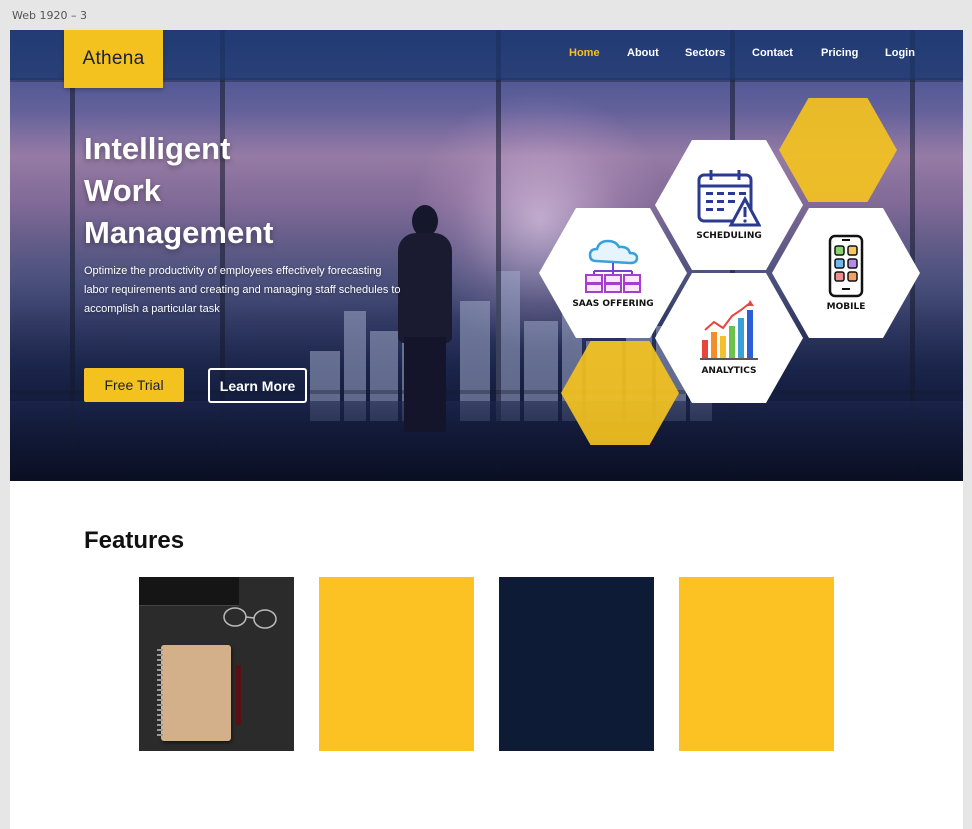 Image resolution: width=972 pixels, height=829 pixels. What do you see at coordinates (214, 191) in the screenshot?
I see `hero-title: Intelligent Work Management` at bounding box center [214, 191].